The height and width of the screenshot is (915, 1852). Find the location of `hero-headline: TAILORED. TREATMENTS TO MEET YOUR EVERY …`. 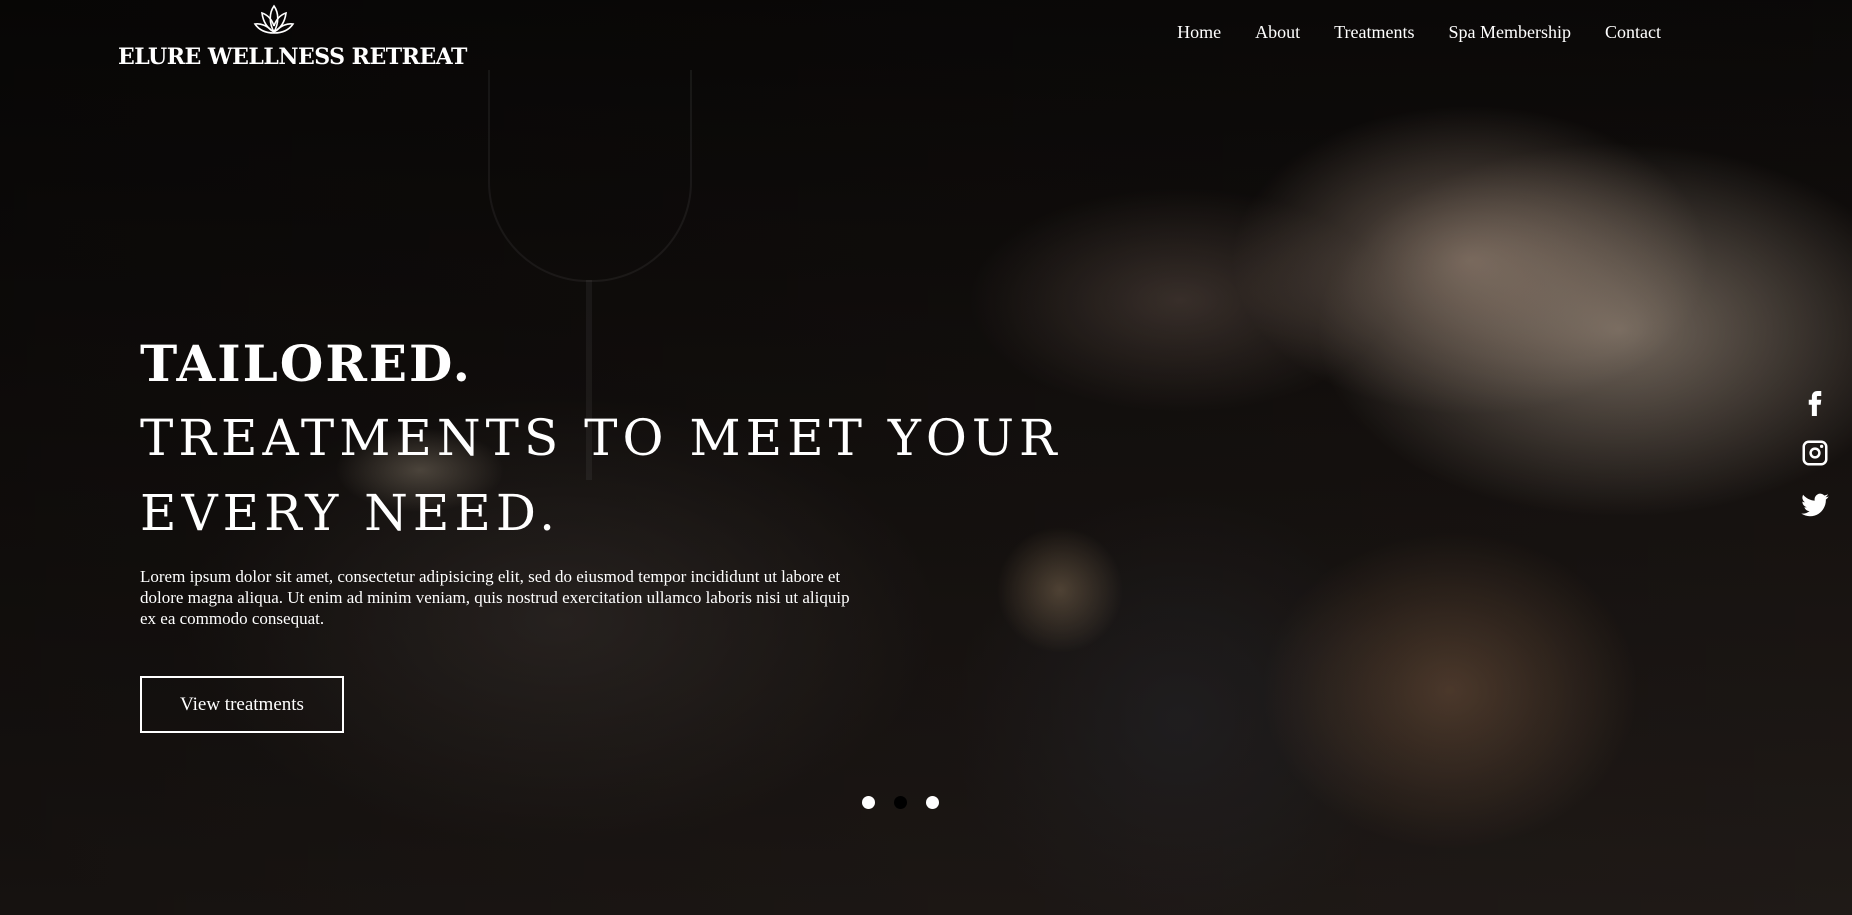

hero-headline: TAILORED. TREATMENTS TO MEET YOUR EVERY … is located at coordinates (601, 438).